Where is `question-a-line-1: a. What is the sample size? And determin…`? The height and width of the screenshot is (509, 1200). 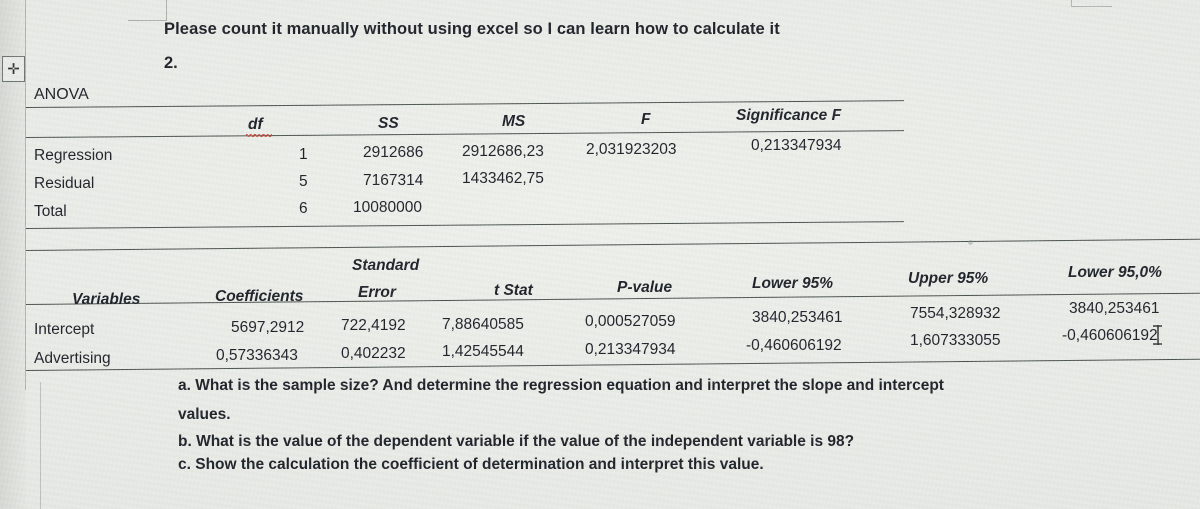
question-a-line-1: a. What is the sample size? And determin… is located at coordinates (561, 385).